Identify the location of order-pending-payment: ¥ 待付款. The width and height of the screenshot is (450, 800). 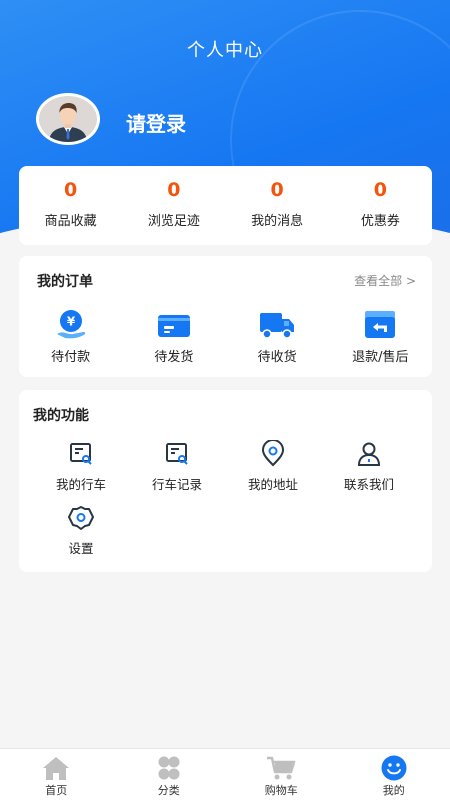
(70, 336).